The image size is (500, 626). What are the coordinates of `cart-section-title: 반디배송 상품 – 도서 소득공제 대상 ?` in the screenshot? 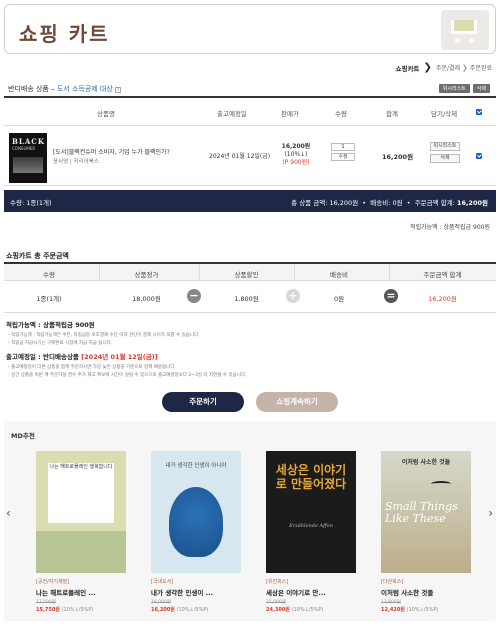 It's located at (65, 89).